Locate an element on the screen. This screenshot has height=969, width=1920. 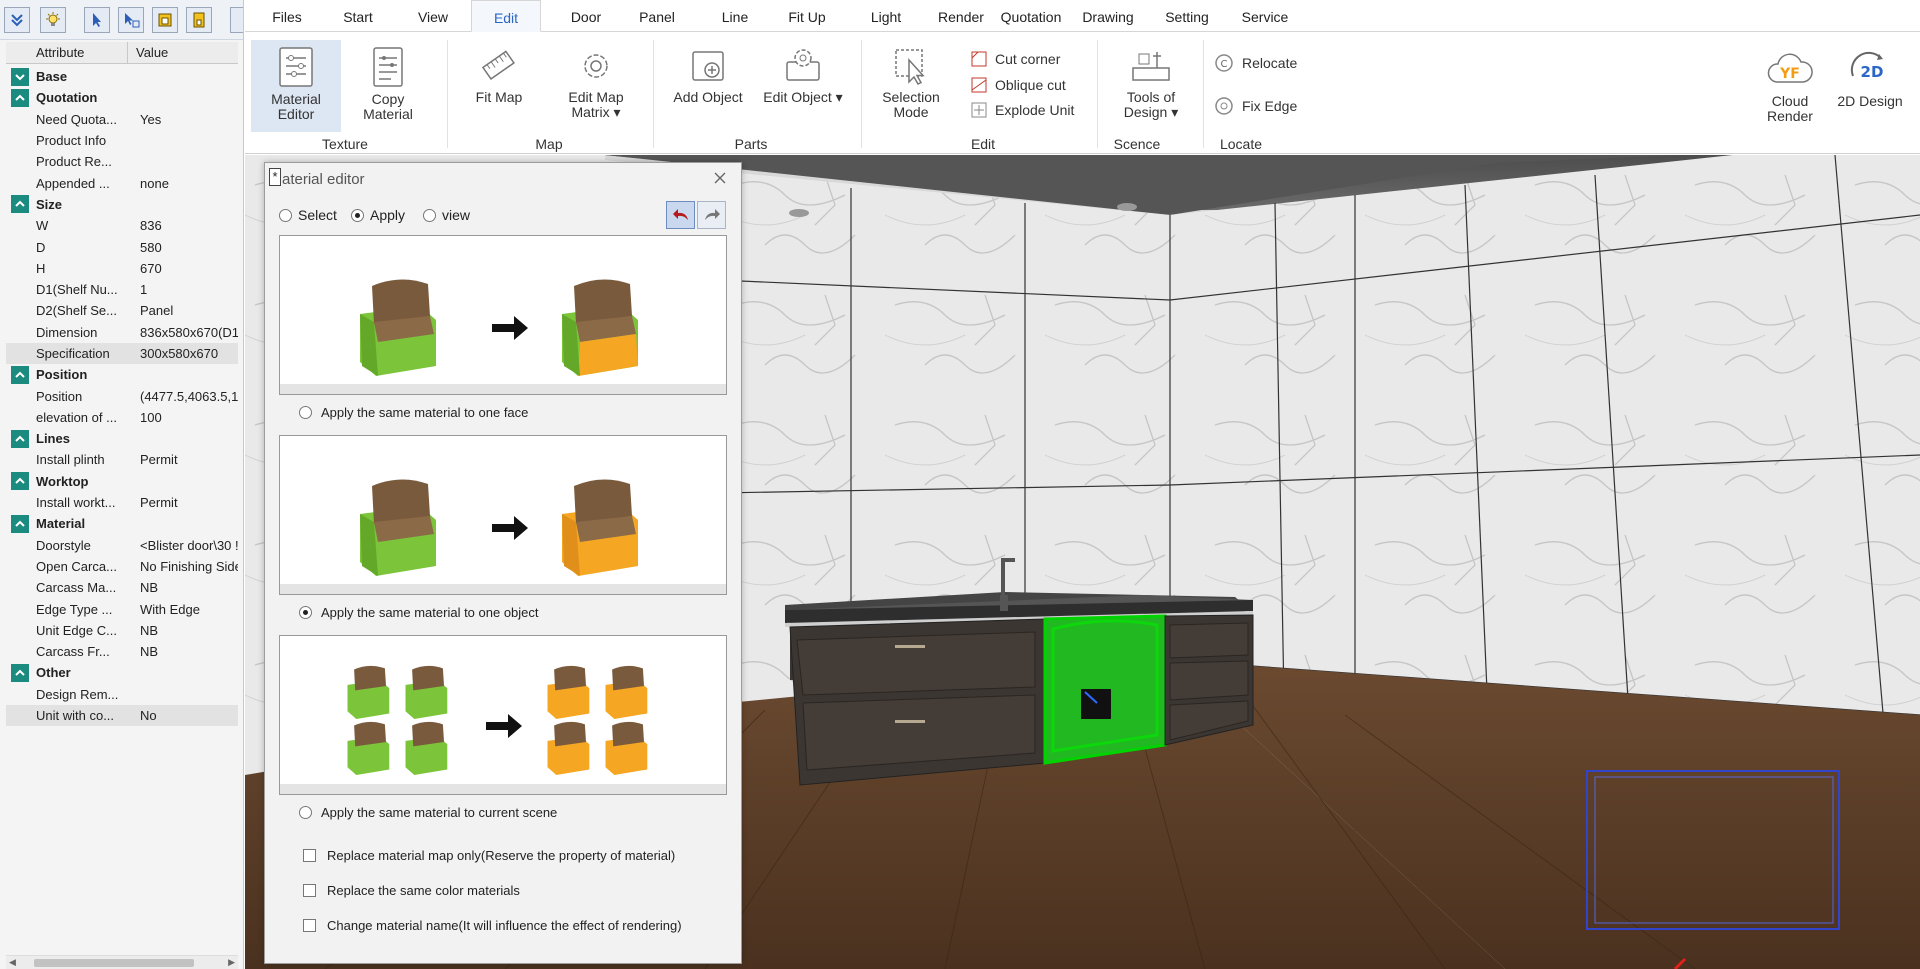
property-row: D2(Shelf Se... Panel is located at coordinates (122, 310).